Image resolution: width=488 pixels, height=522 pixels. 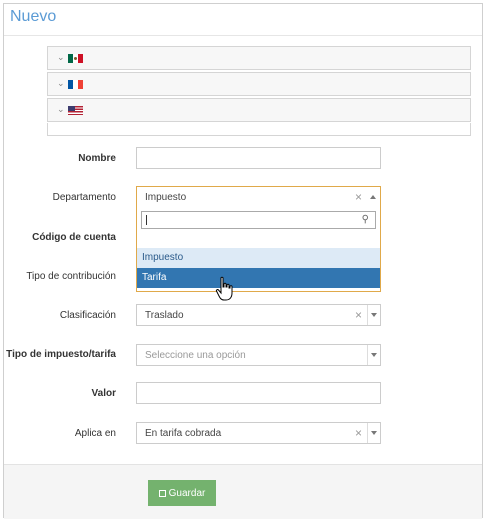 What do you see at coordinates (365, 219) in the screenshot?
I see `search-icon: ⚲` at bounding box center [365, 219].